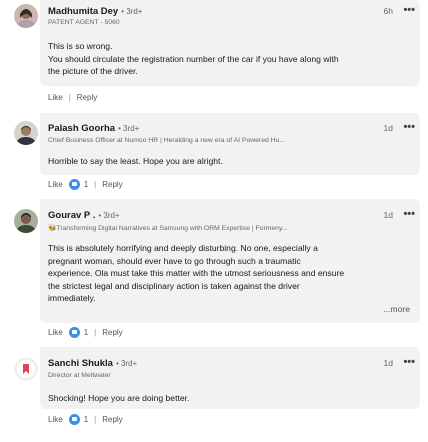 Image resolution: width=428 pixels, height=442 pixels. Describe the element at coordinates (95, 11) in the screenshot. I see `author-name: Madhumita Dey • 3rd+` at that location.